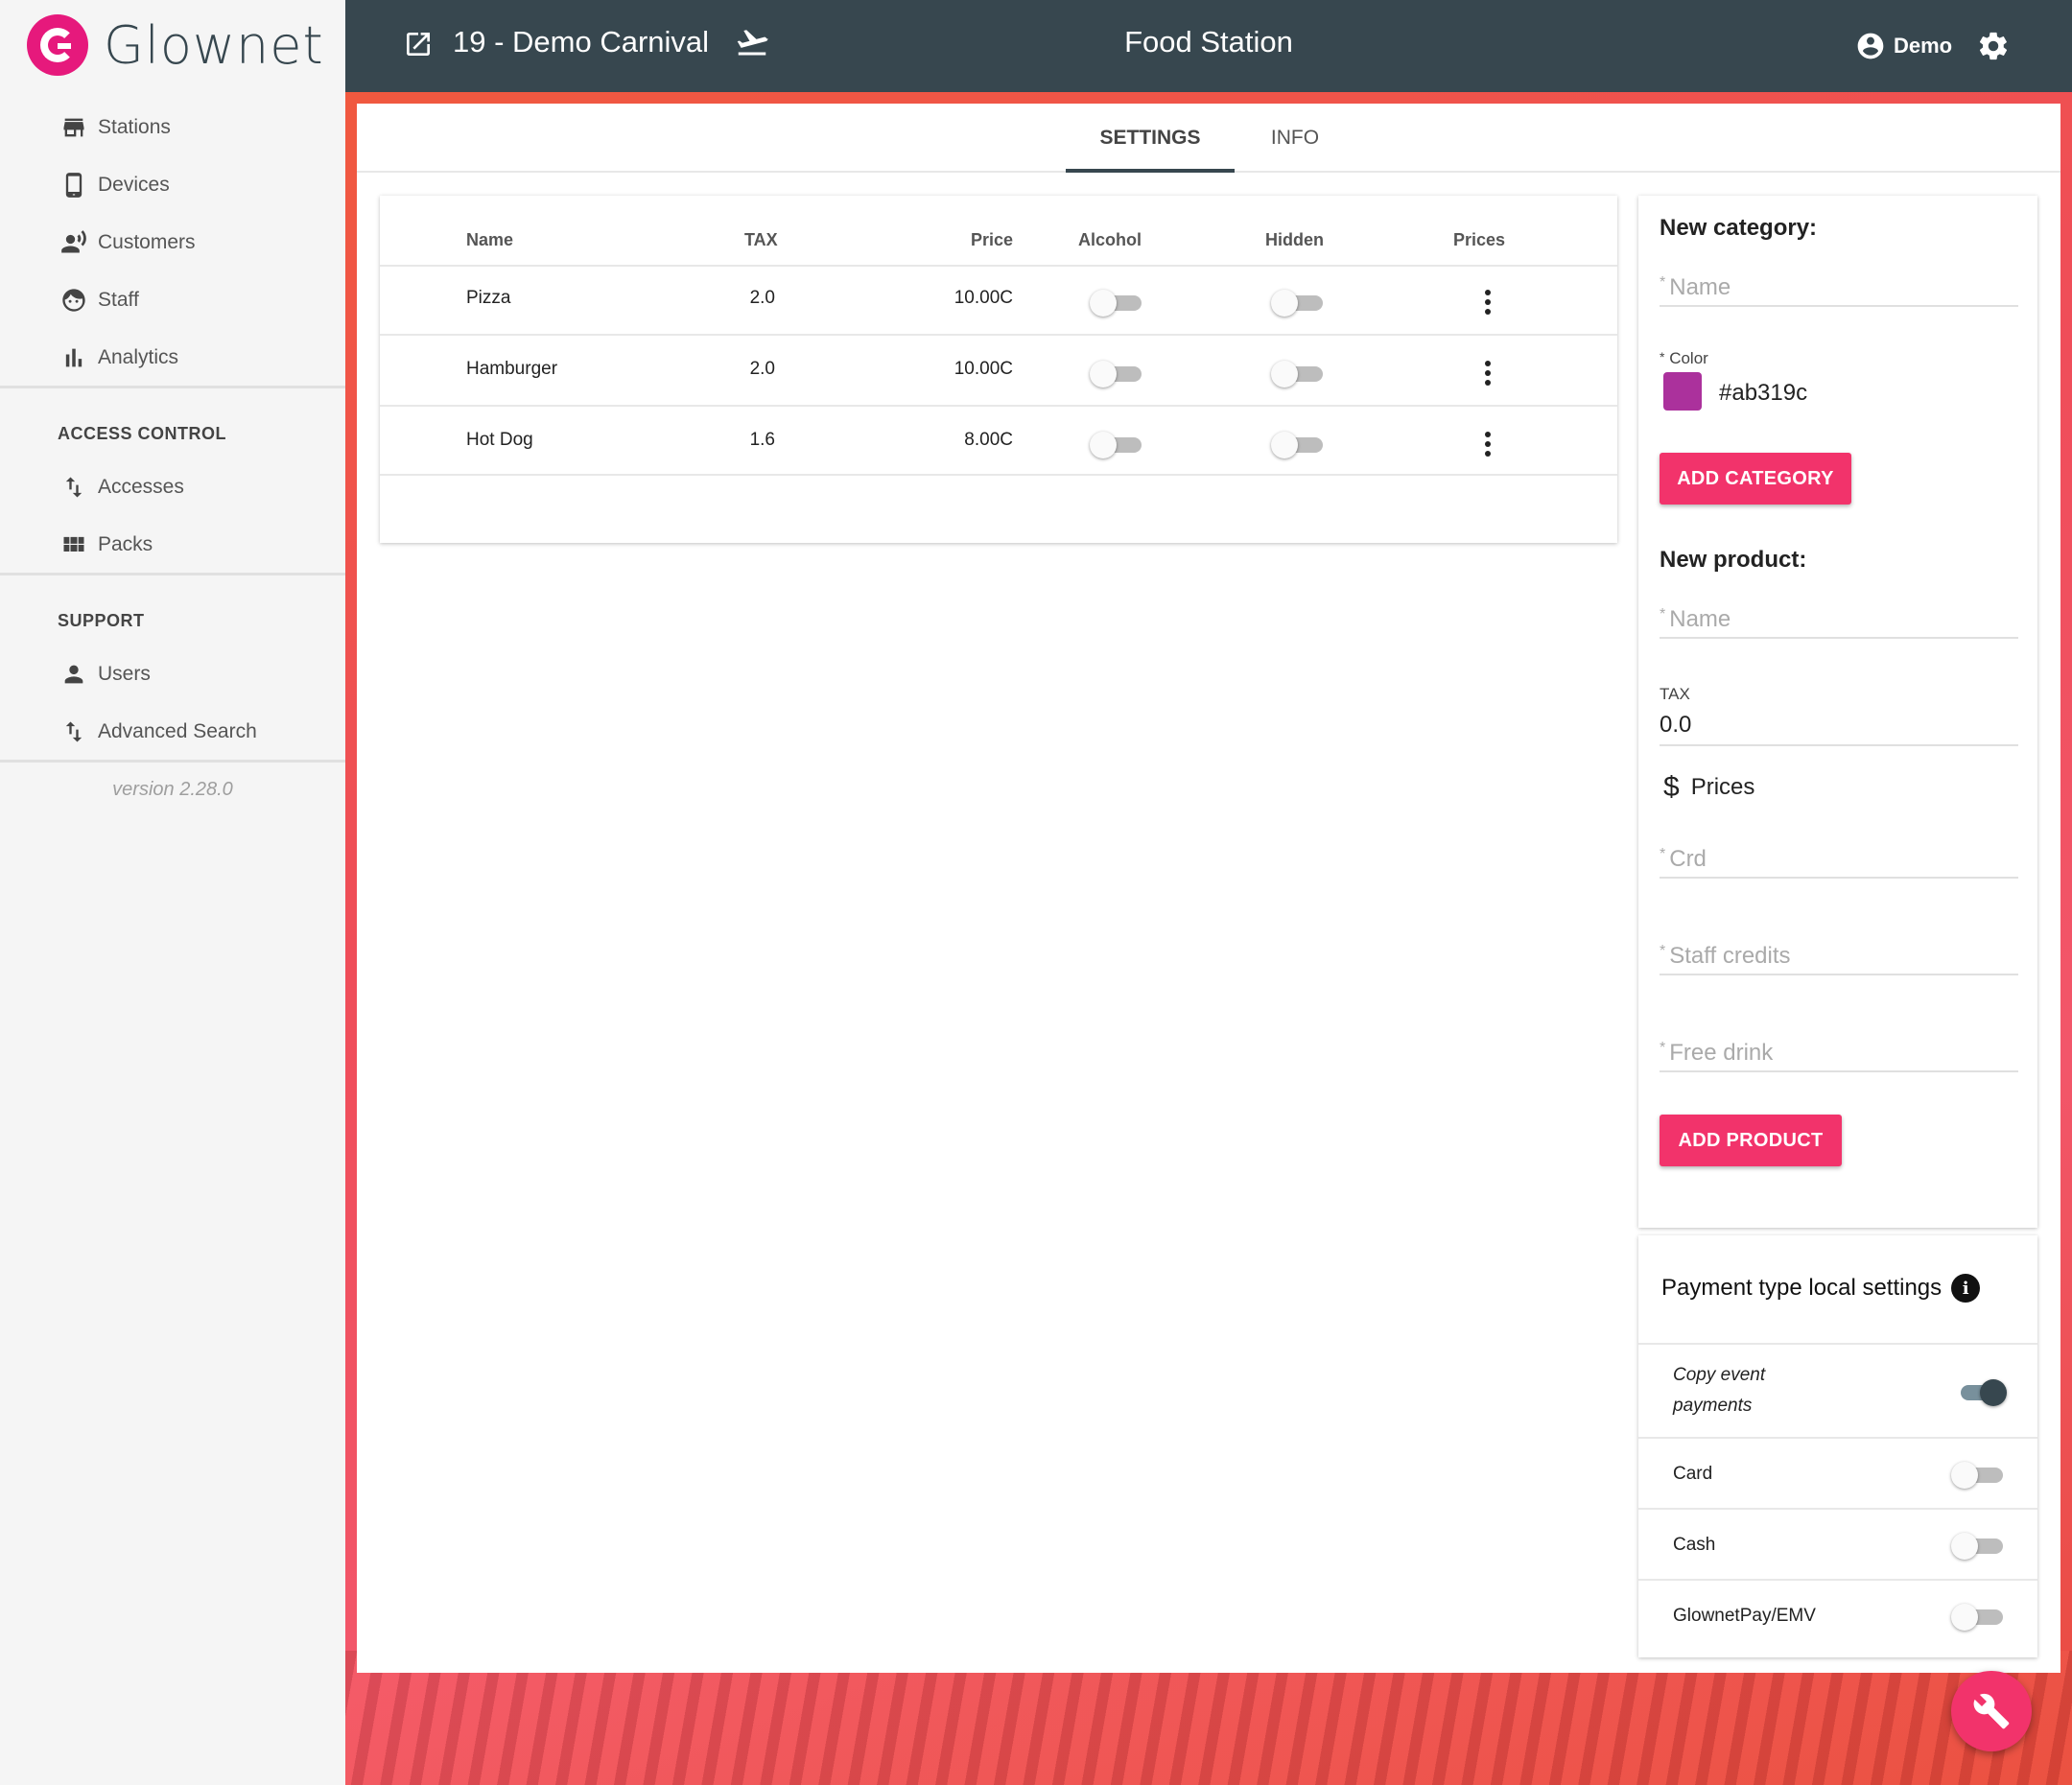 This screenshot has width=2072, height=1785. I want to click on flight-land-icon, so click(752, 42).